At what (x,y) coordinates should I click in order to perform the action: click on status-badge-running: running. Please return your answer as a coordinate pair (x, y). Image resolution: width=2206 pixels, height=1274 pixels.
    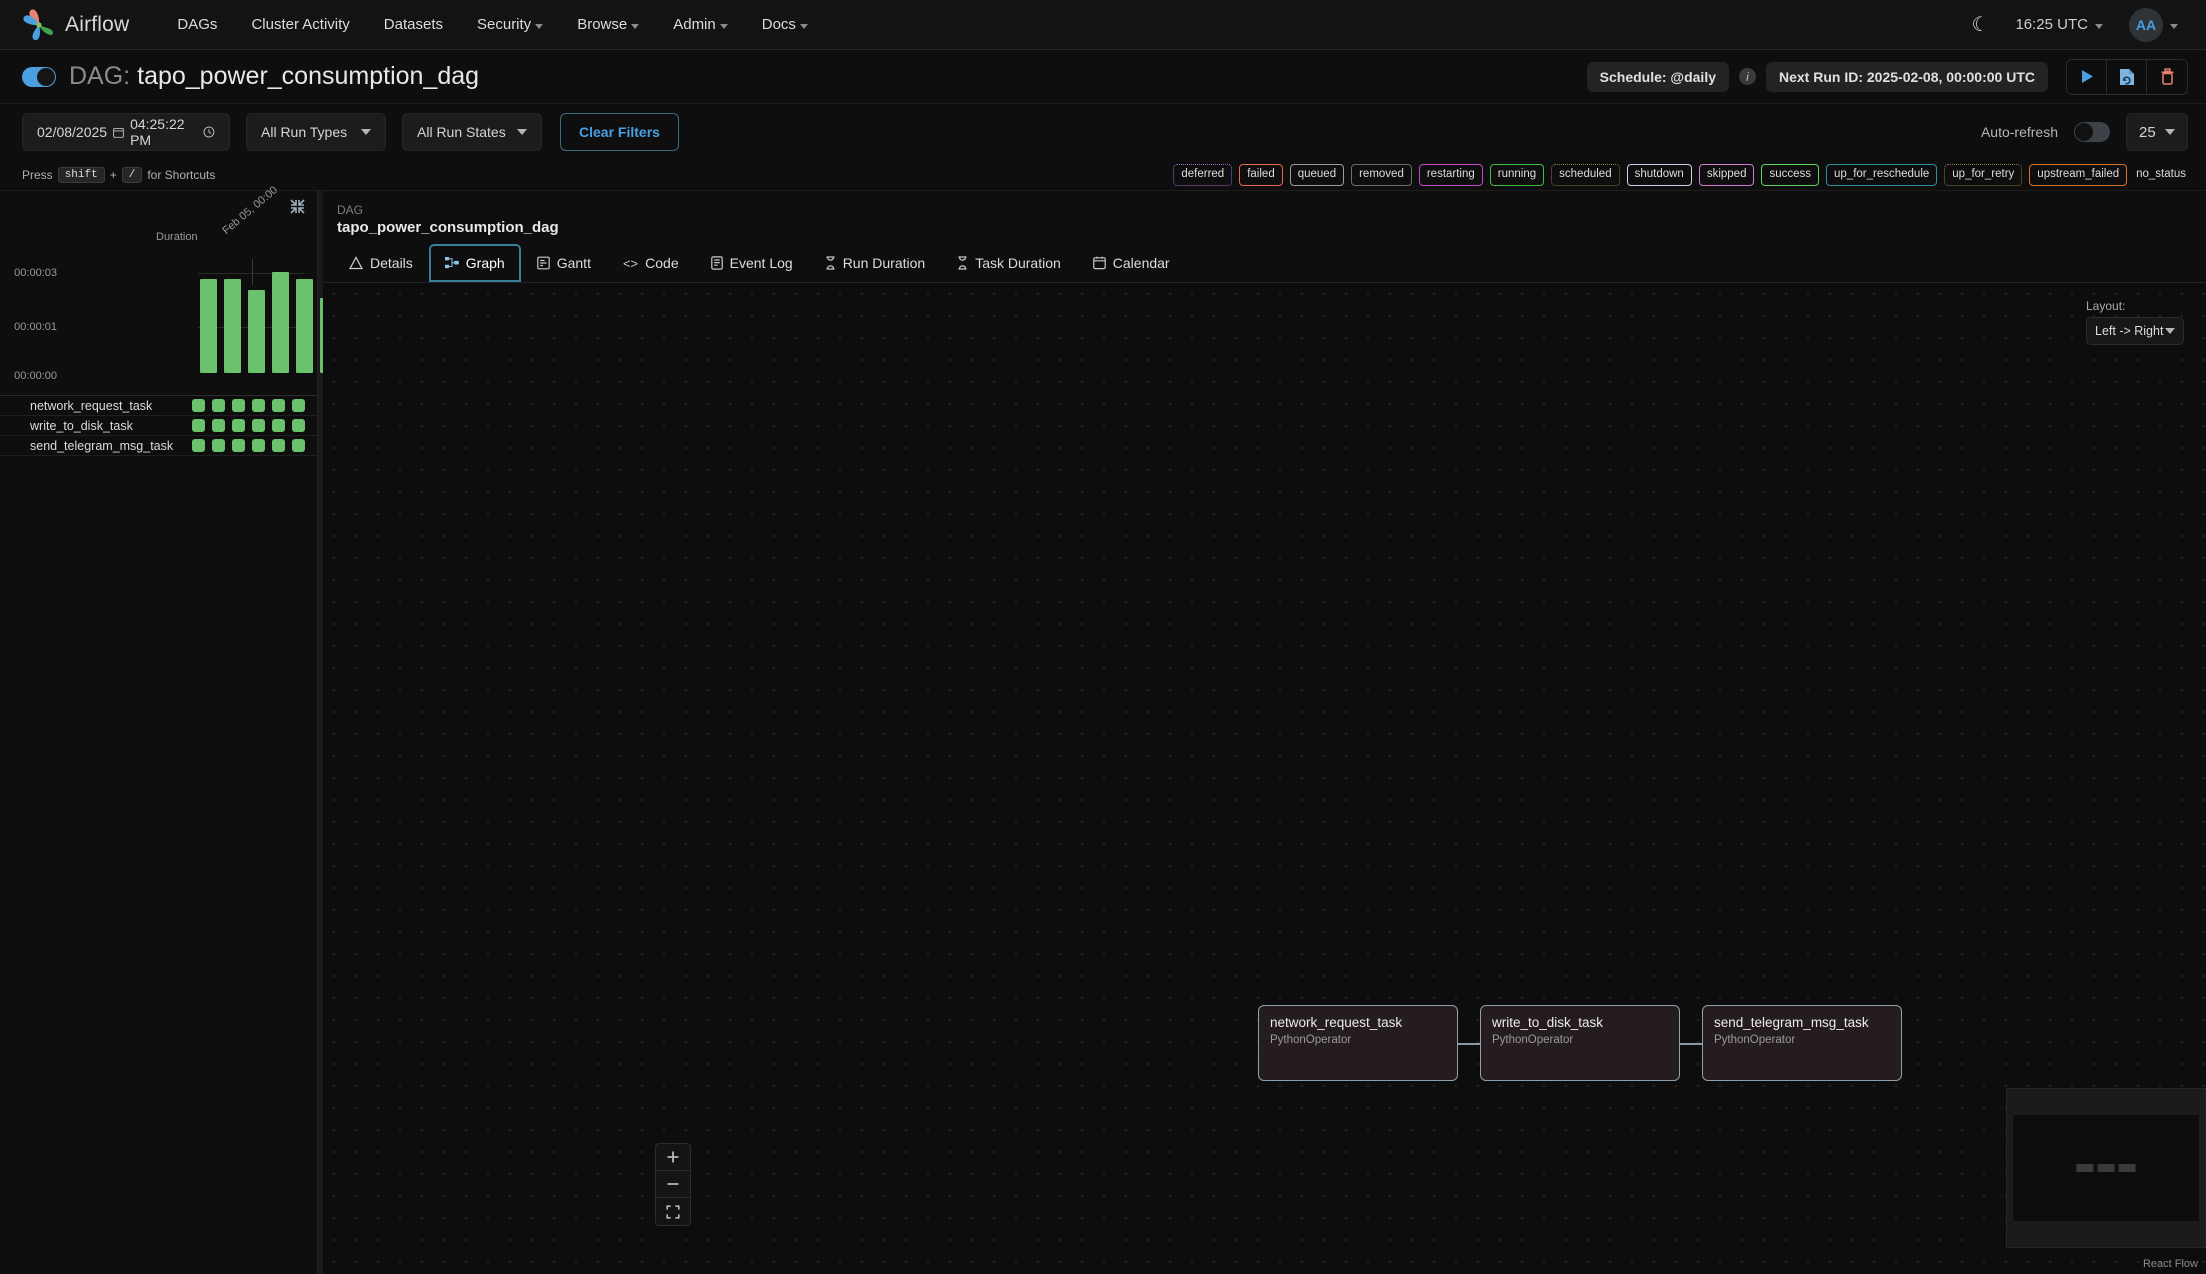
    Looking at the image, I should click on (1517, 175).